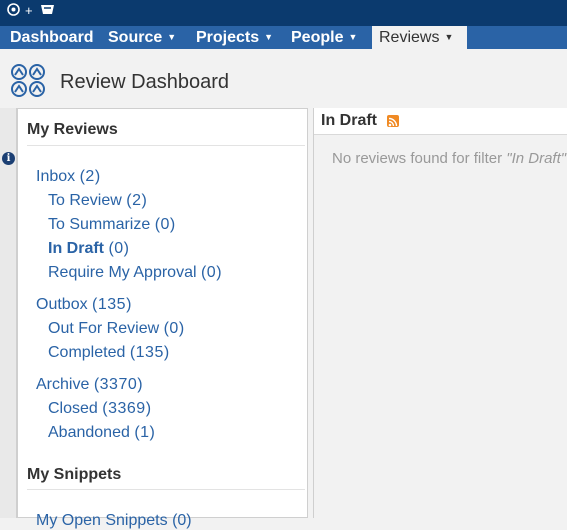 The width and height of the screenshot is (567, 530). I want to click on filter-count: (3369), so click(127, 408).